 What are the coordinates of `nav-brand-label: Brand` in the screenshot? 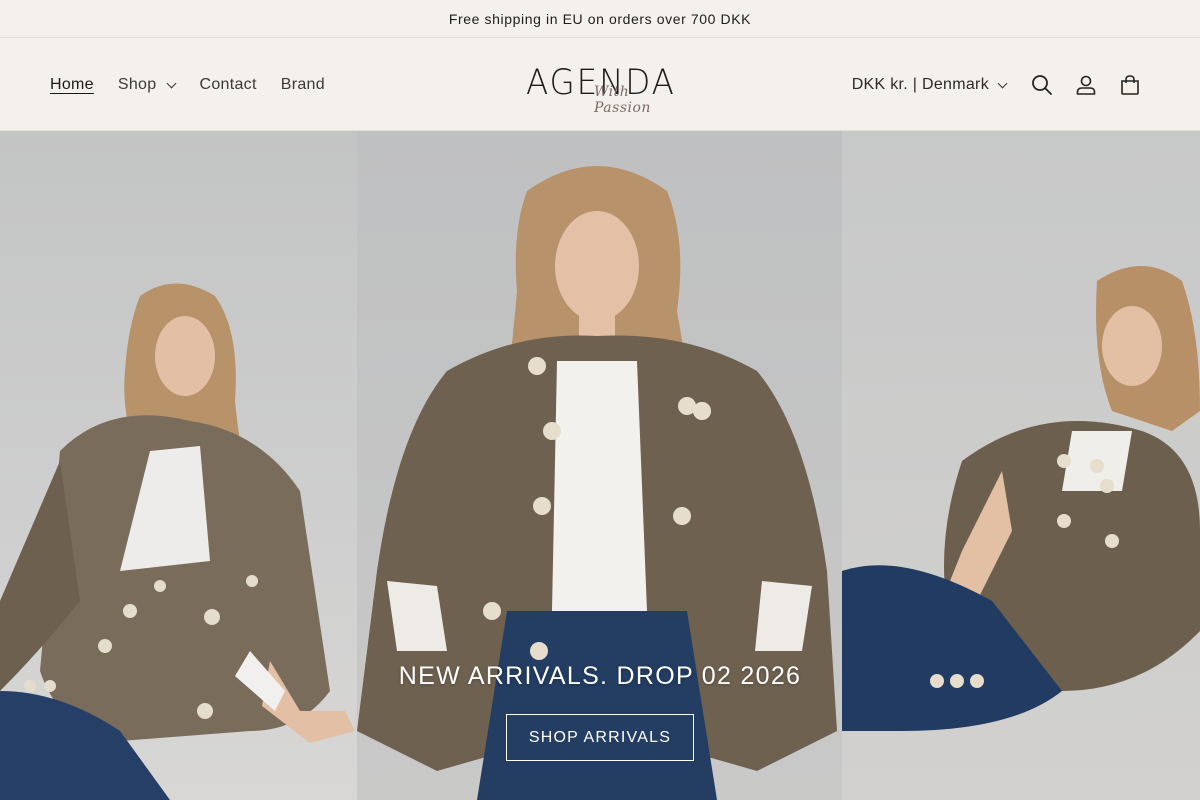 It's located at (302, 84).